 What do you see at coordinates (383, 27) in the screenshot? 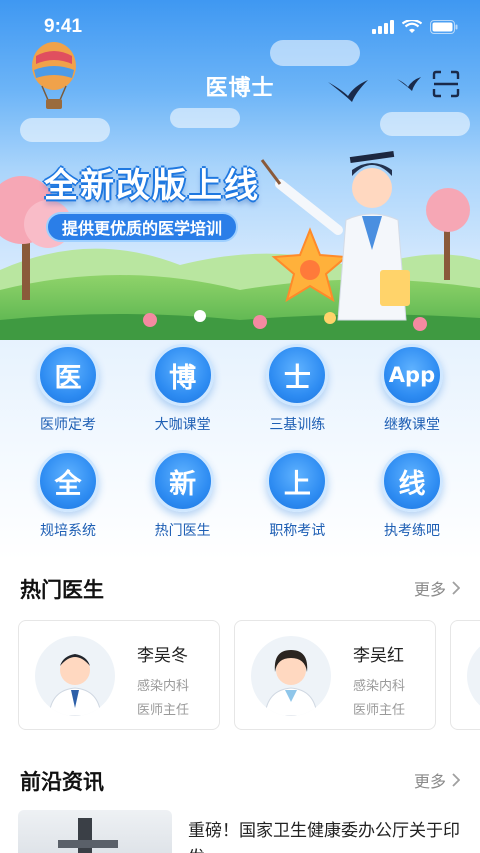
I see `signal-icon` at bounding box center [383, 27].